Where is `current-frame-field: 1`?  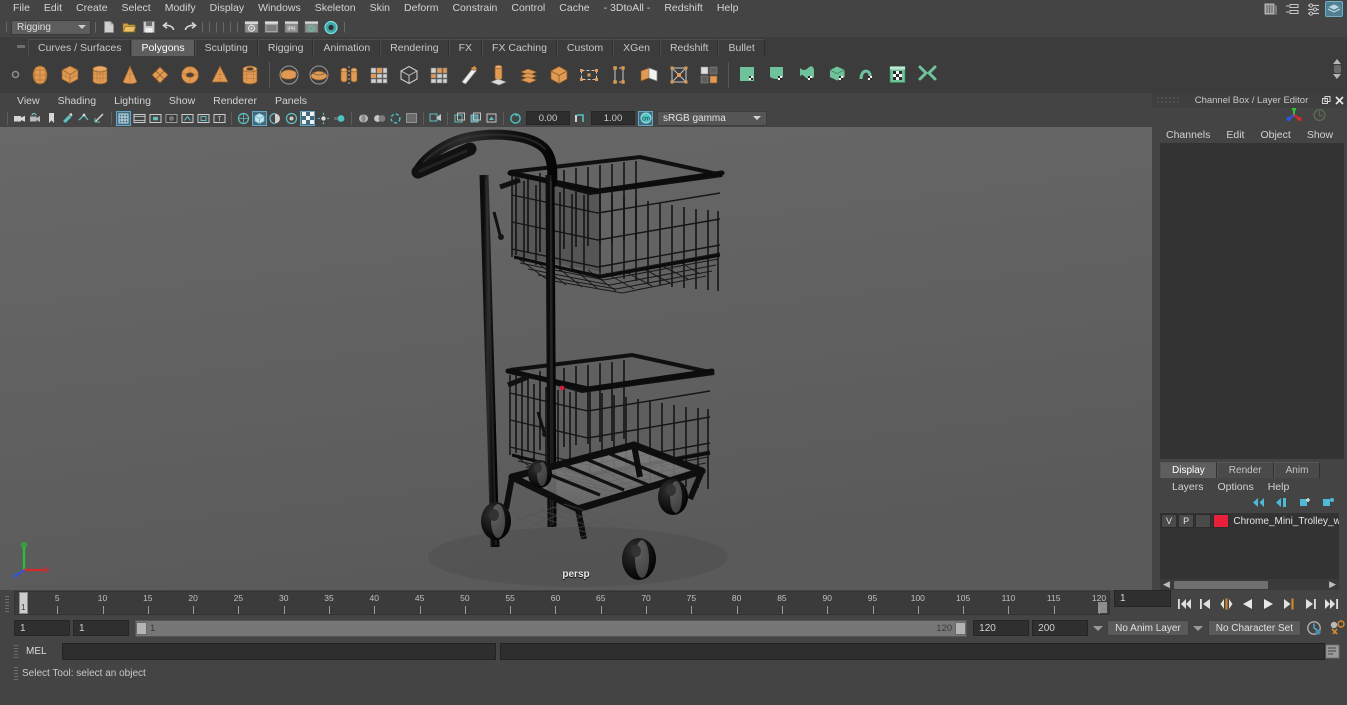
current-frame-field: 1 is located at coordinates (1142, 598).